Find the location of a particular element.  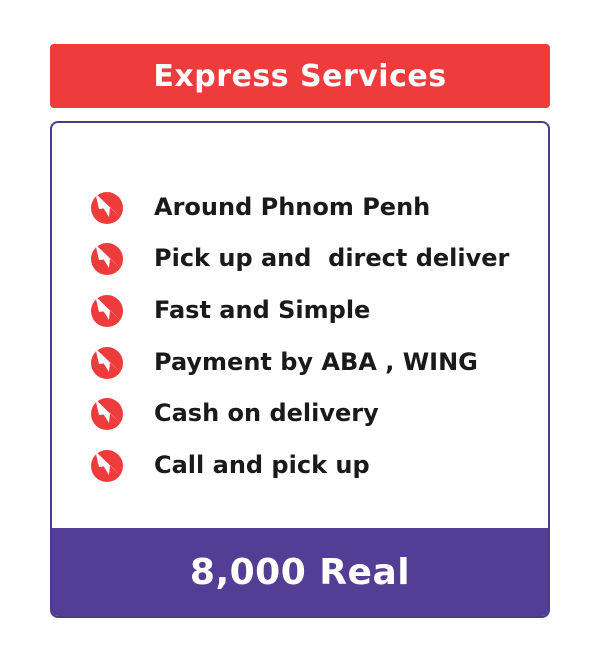

feature-item: Call and pick up is located at coordinates (318, 465).